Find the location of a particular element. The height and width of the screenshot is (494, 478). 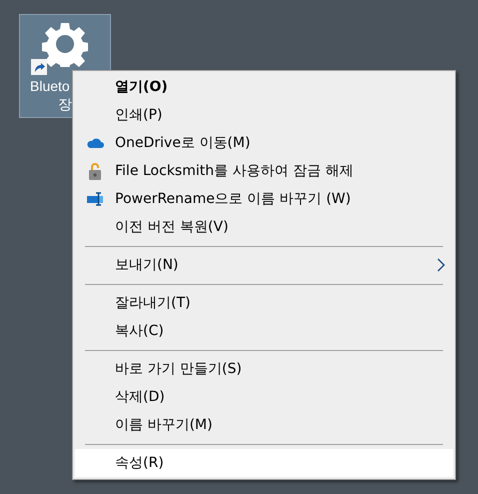

menu-item: 바로 가기 만들기(S) is located at coordinates (264, 369).